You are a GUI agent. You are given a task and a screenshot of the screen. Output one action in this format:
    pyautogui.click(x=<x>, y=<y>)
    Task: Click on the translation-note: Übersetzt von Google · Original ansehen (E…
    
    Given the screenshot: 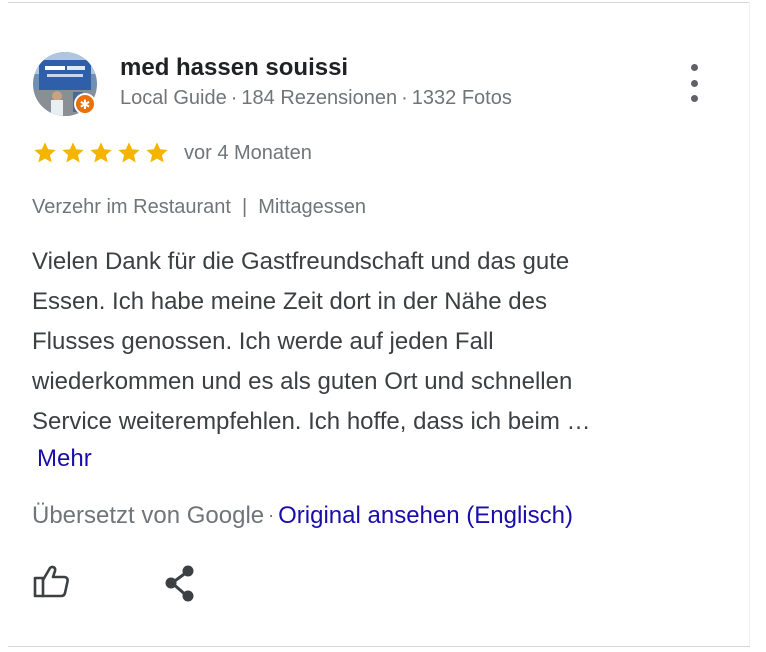 What is the action you would take?
    pyautogui.click(x=302, y=516)
    